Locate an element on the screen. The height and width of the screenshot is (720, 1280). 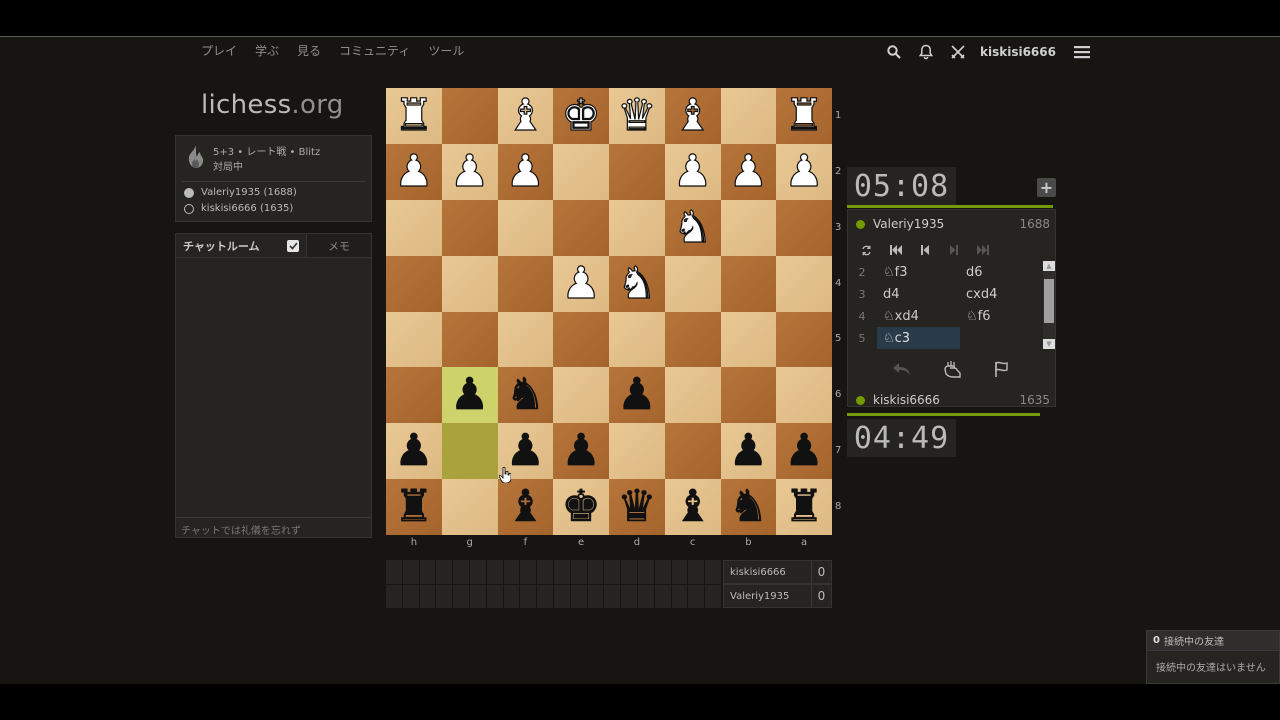
square-b2: ♟ is located at coordinates (748, 171).